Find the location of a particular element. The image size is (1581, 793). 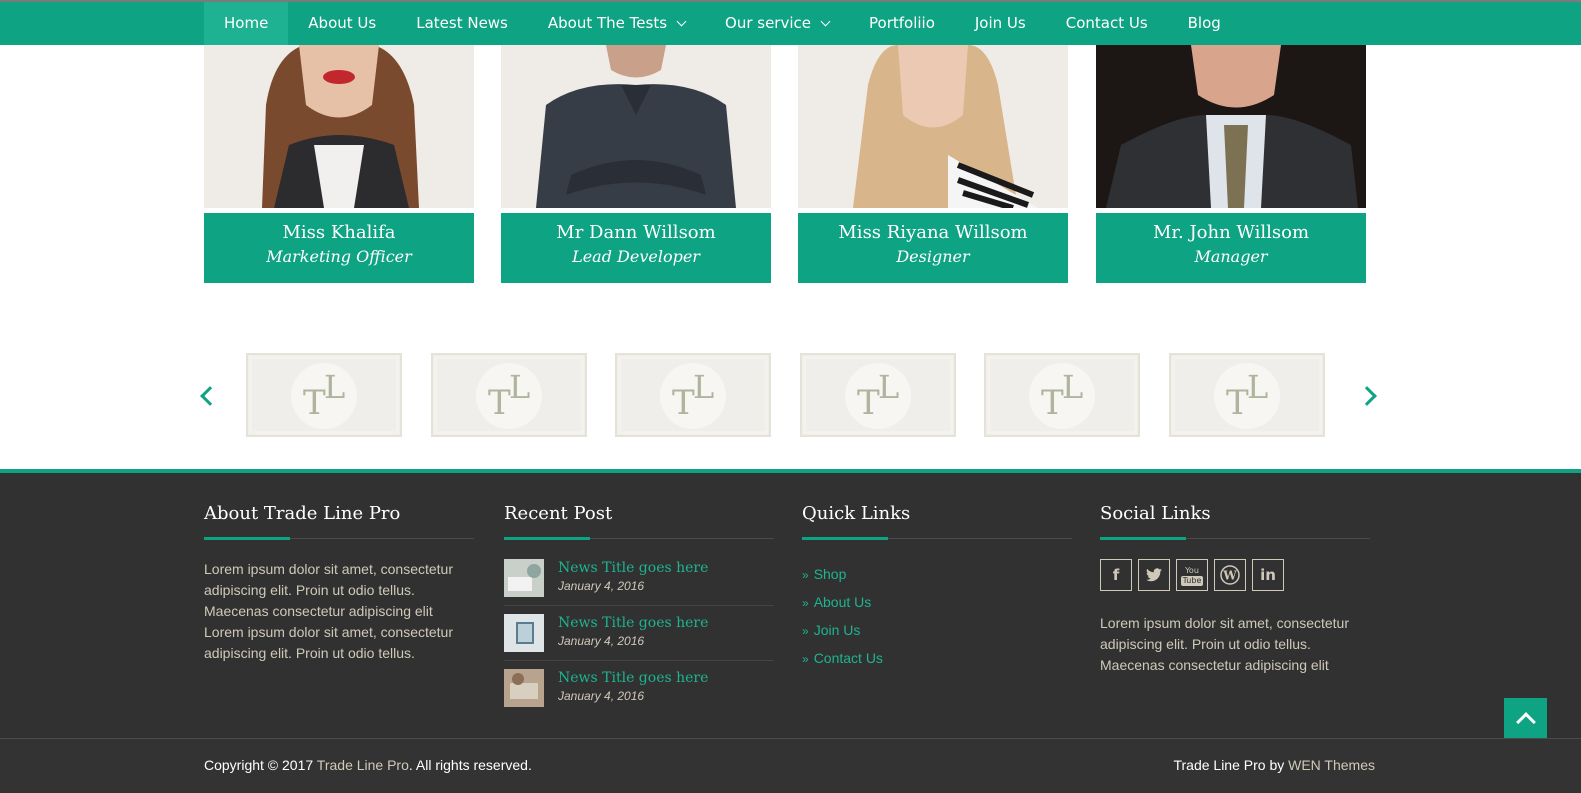

team-member-name: Miss Khalifa is located at coordinates (339, 232).